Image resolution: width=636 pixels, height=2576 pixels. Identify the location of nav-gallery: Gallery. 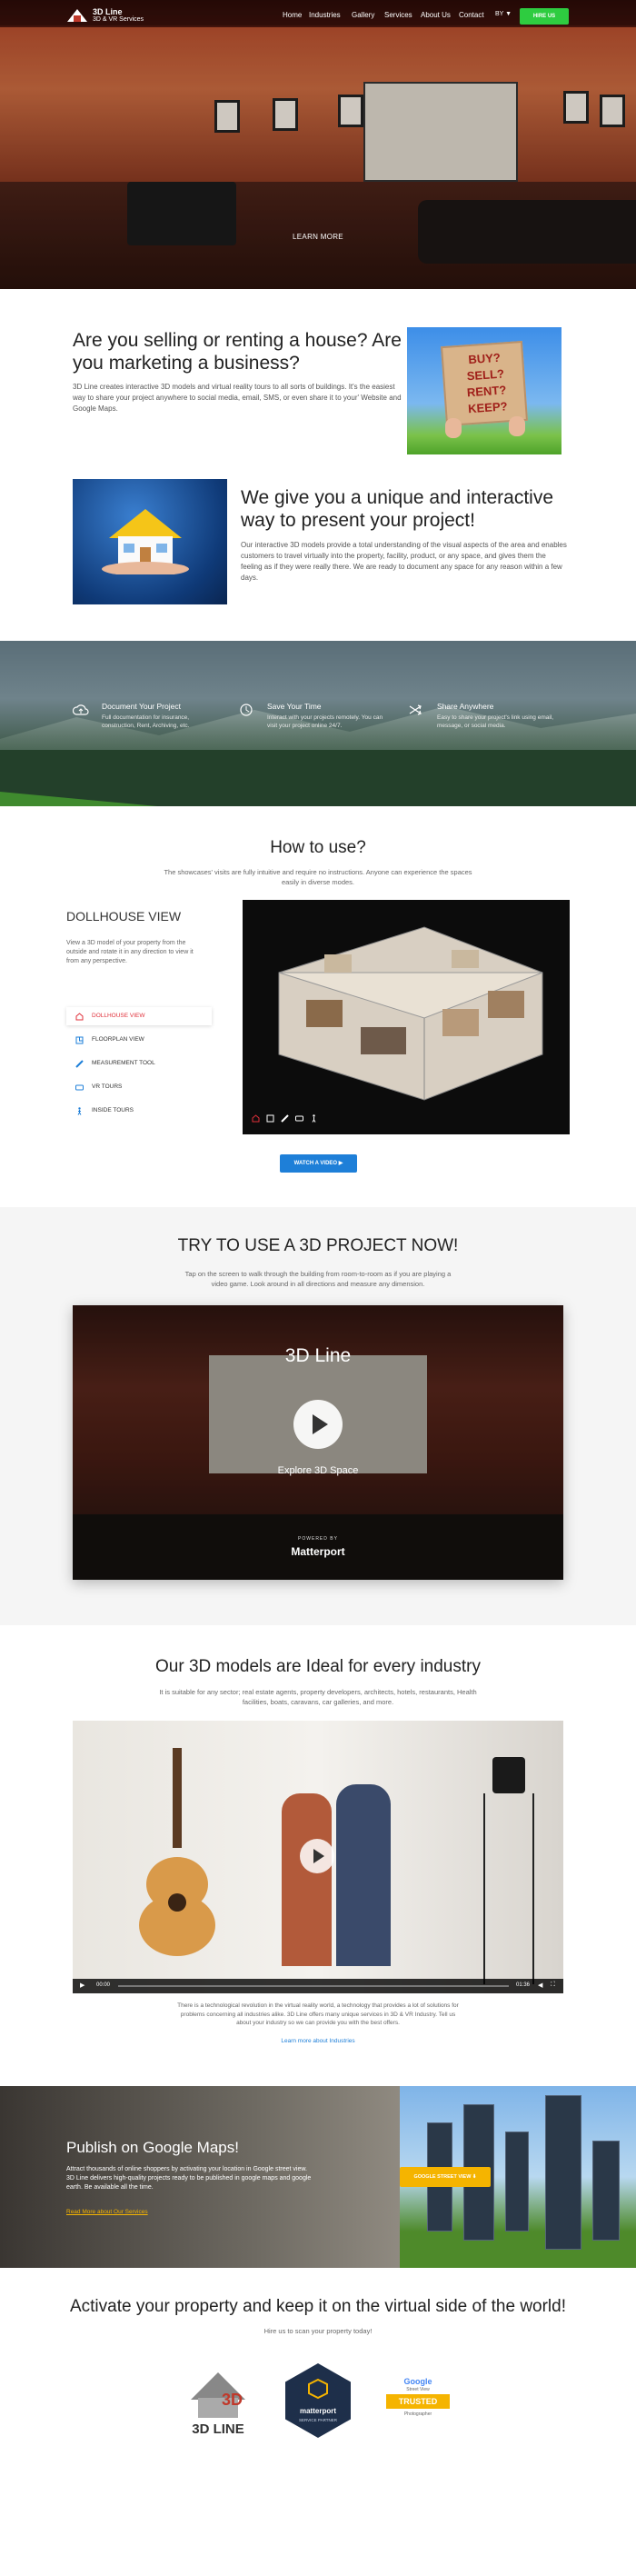
(363, 15).